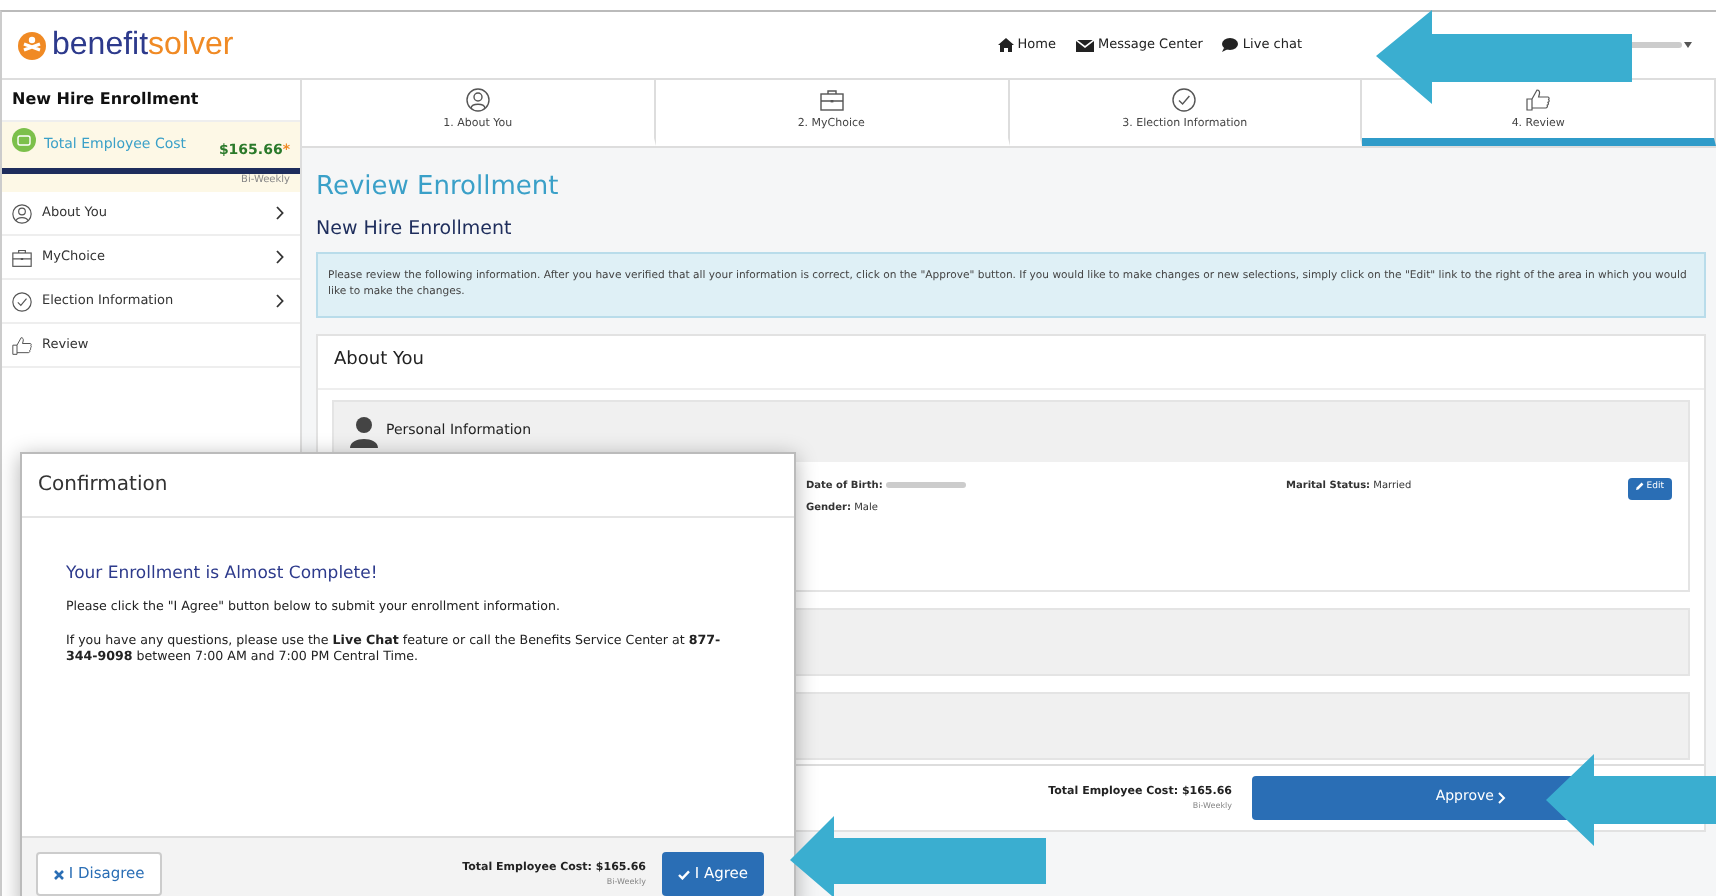 This screenshot has width=1716, height=896. What do you see at coordinates (143, 45) in the screenshot?
I see `logo-text: benefitsolver` at bounding box center [143, 45].